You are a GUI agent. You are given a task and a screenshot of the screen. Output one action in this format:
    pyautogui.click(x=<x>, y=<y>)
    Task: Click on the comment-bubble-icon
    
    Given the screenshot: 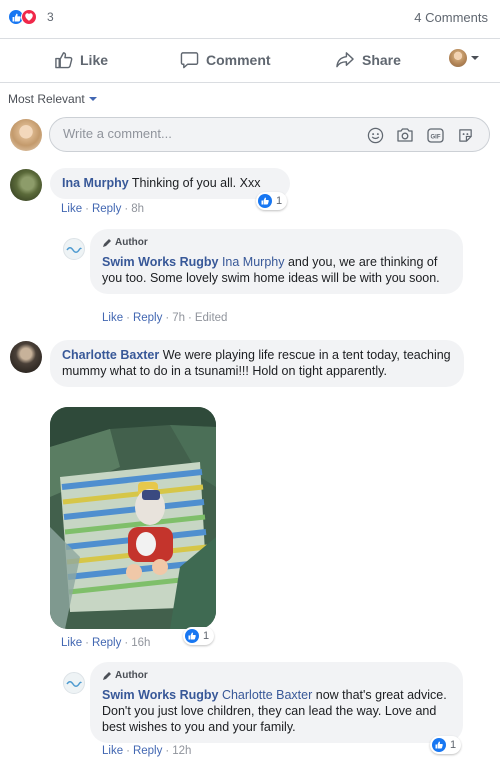 What is the action you would take?
    pyautogui.click(x=189, y=60)
    